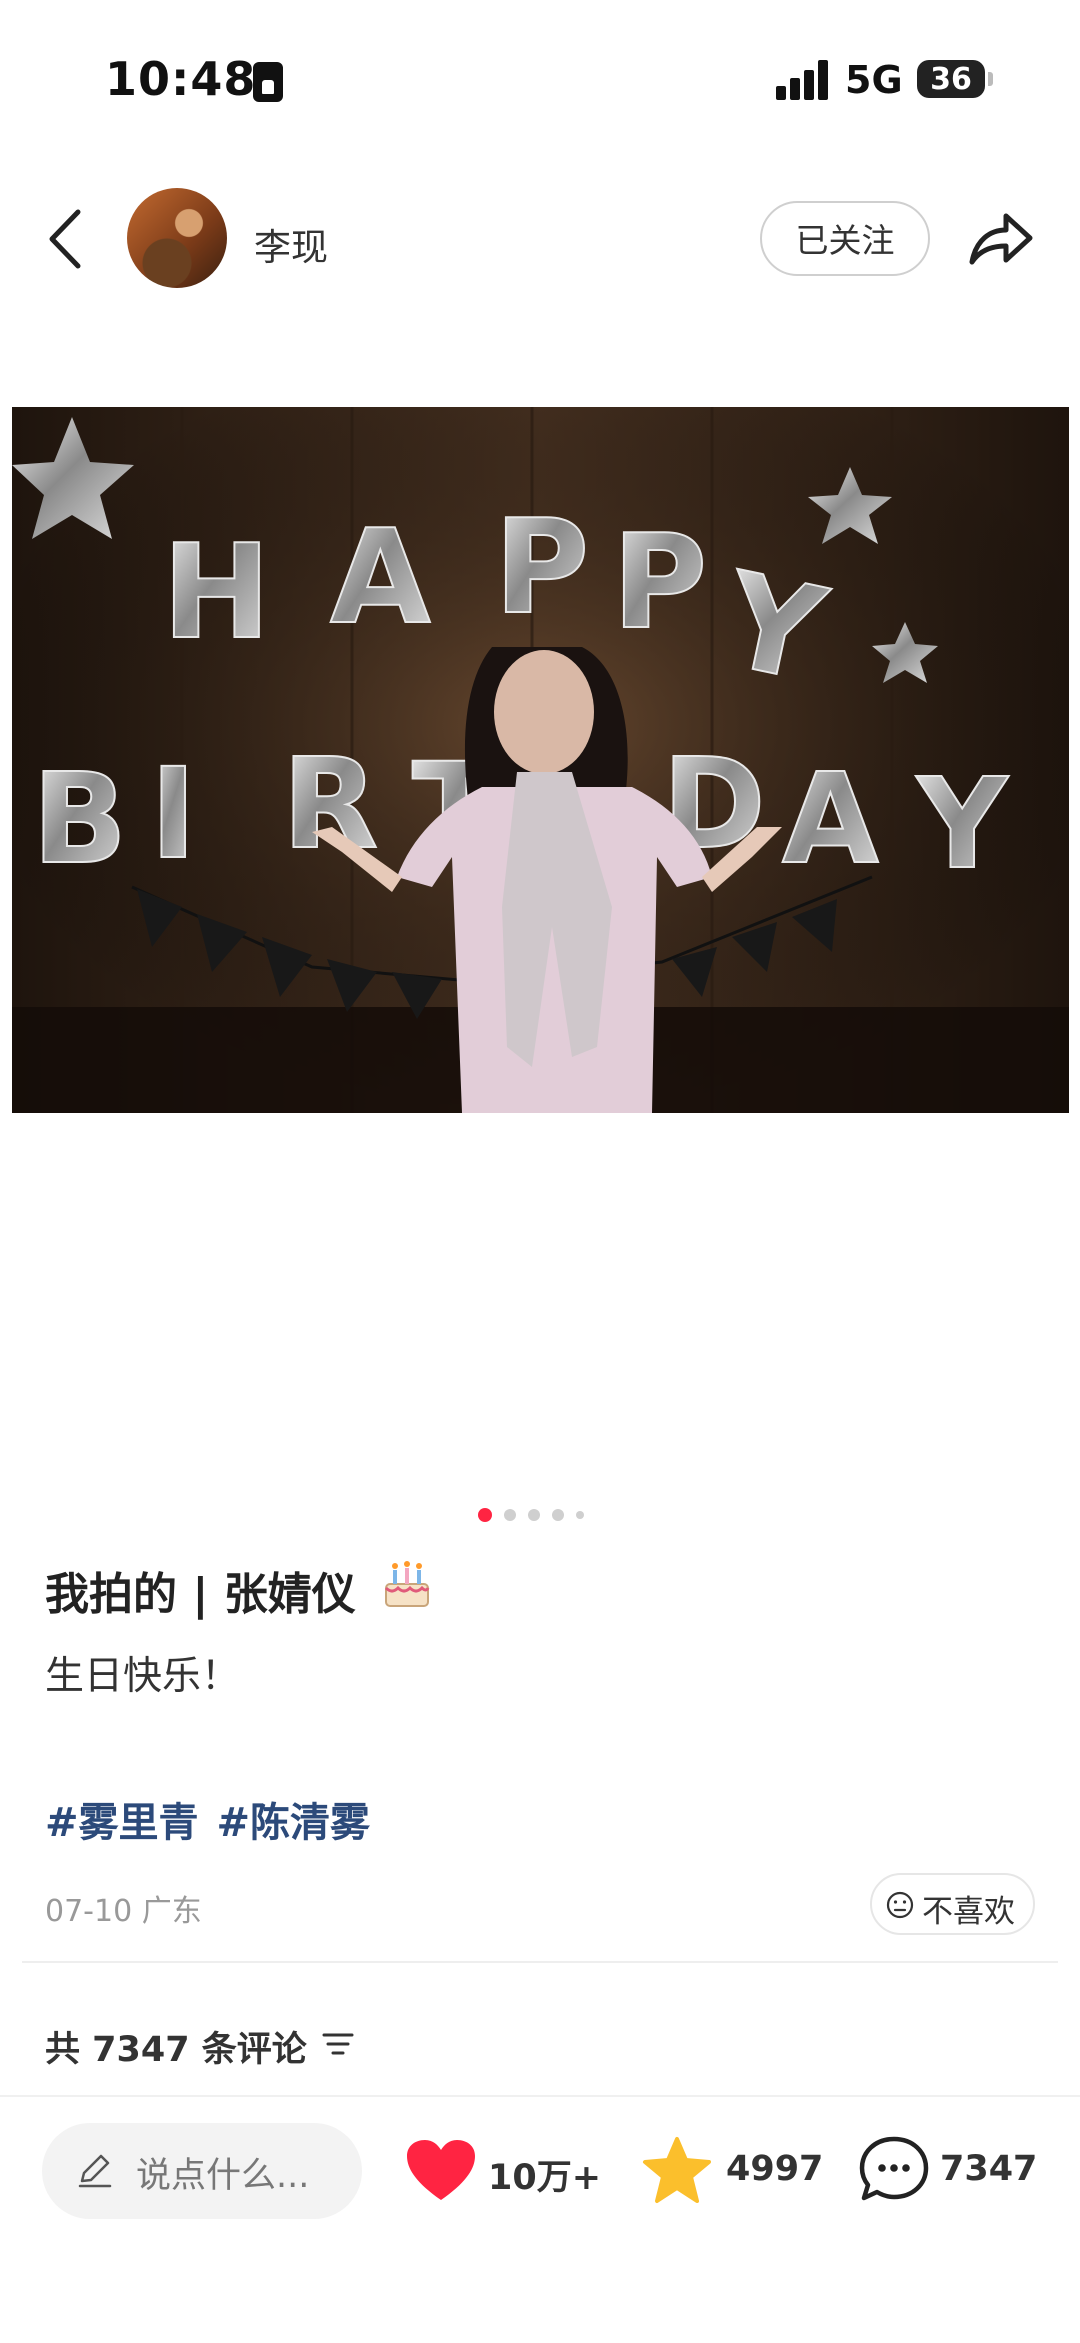  I want to click on battery-level: 36, so click(951, 79).